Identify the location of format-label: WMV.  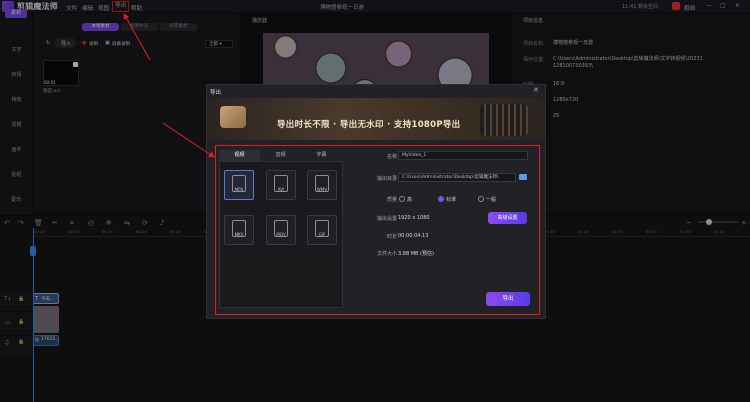
(322, 189).